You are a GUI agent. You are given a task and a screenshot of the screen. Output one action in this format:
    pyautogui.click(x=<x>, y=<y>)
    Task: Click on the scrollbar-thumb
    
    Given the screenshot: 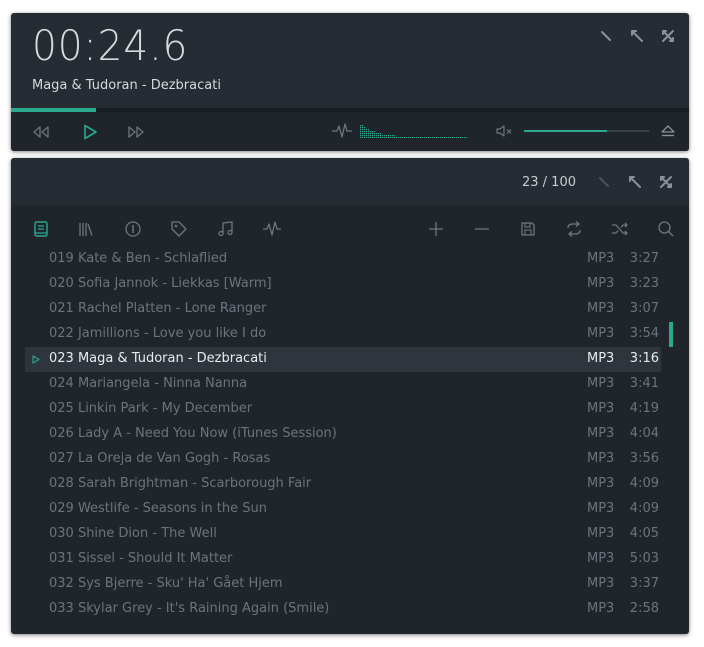 What is the action you would take?
    pyautogui.click(x=671, y=334)
    